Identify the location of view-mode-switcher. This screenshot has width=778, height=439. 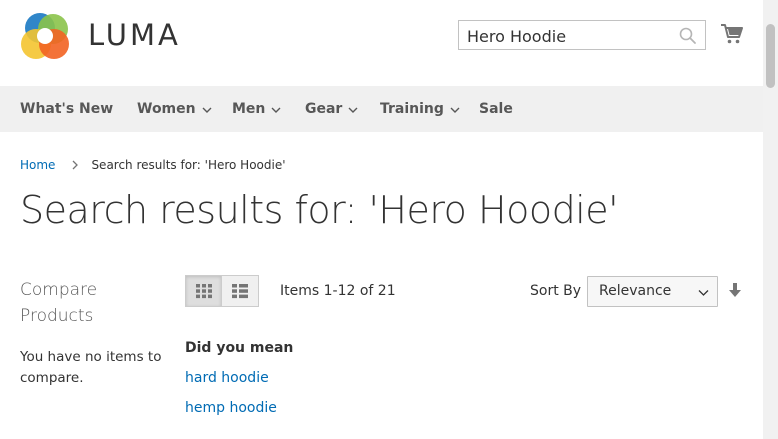
(222, 291).